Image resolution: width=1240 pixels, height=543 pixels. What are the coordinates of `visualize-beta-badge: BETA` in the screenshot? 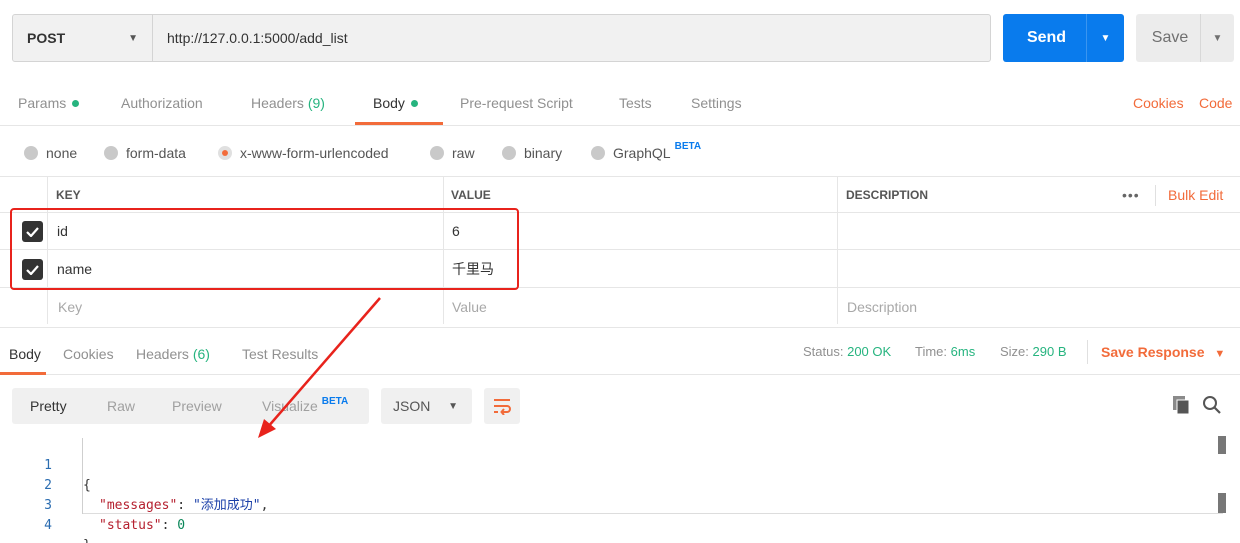 It's located at (335, 401).